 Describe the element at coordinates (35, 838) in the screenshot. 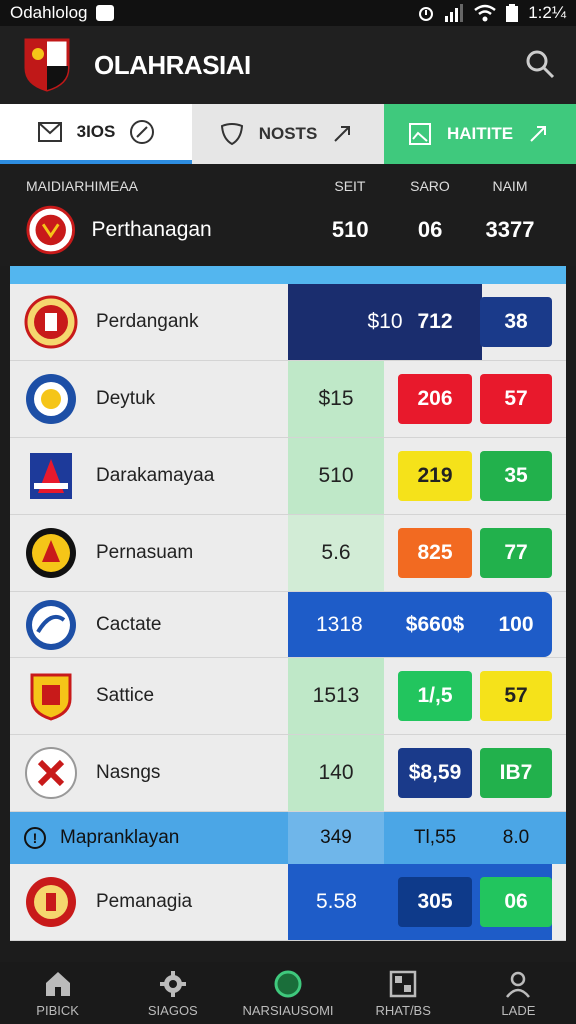

I see `info-icon: !` at that location.